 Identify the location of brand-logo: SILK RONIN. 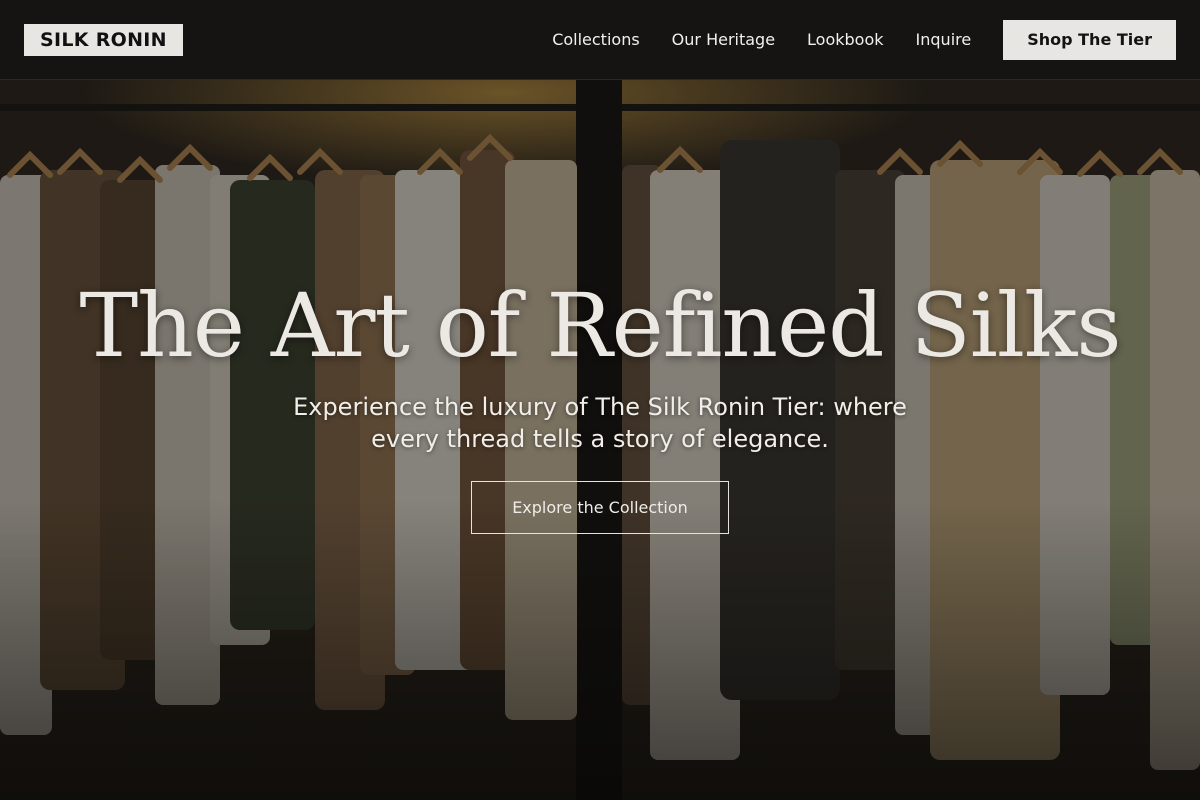
(103, 39).